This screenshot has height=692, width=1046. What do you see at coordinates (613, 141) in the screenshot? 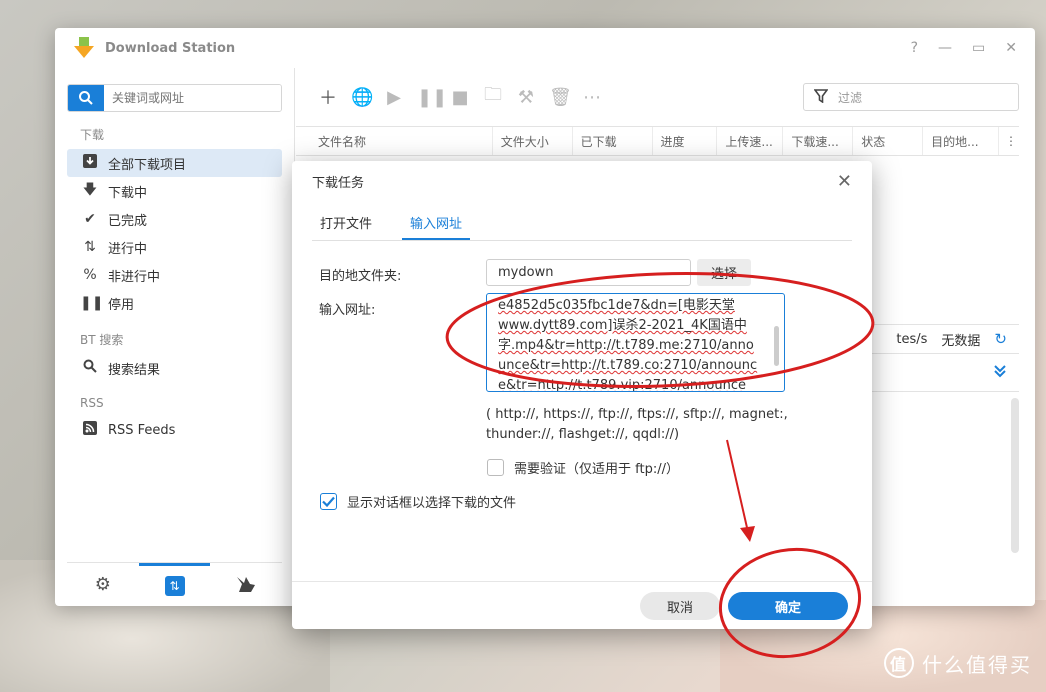
I see `column-header-downloaded: 已下载` at bounding box center [613, 141].